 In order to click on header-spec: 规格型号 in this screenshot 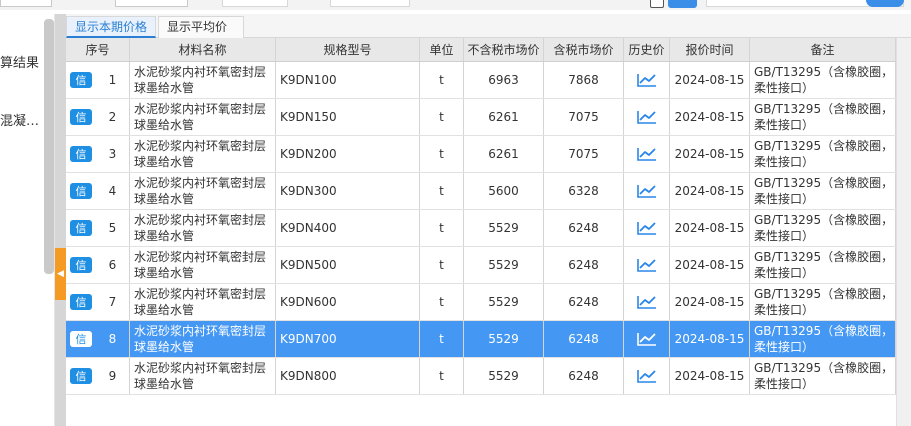, I will do `click(348, 49)`.